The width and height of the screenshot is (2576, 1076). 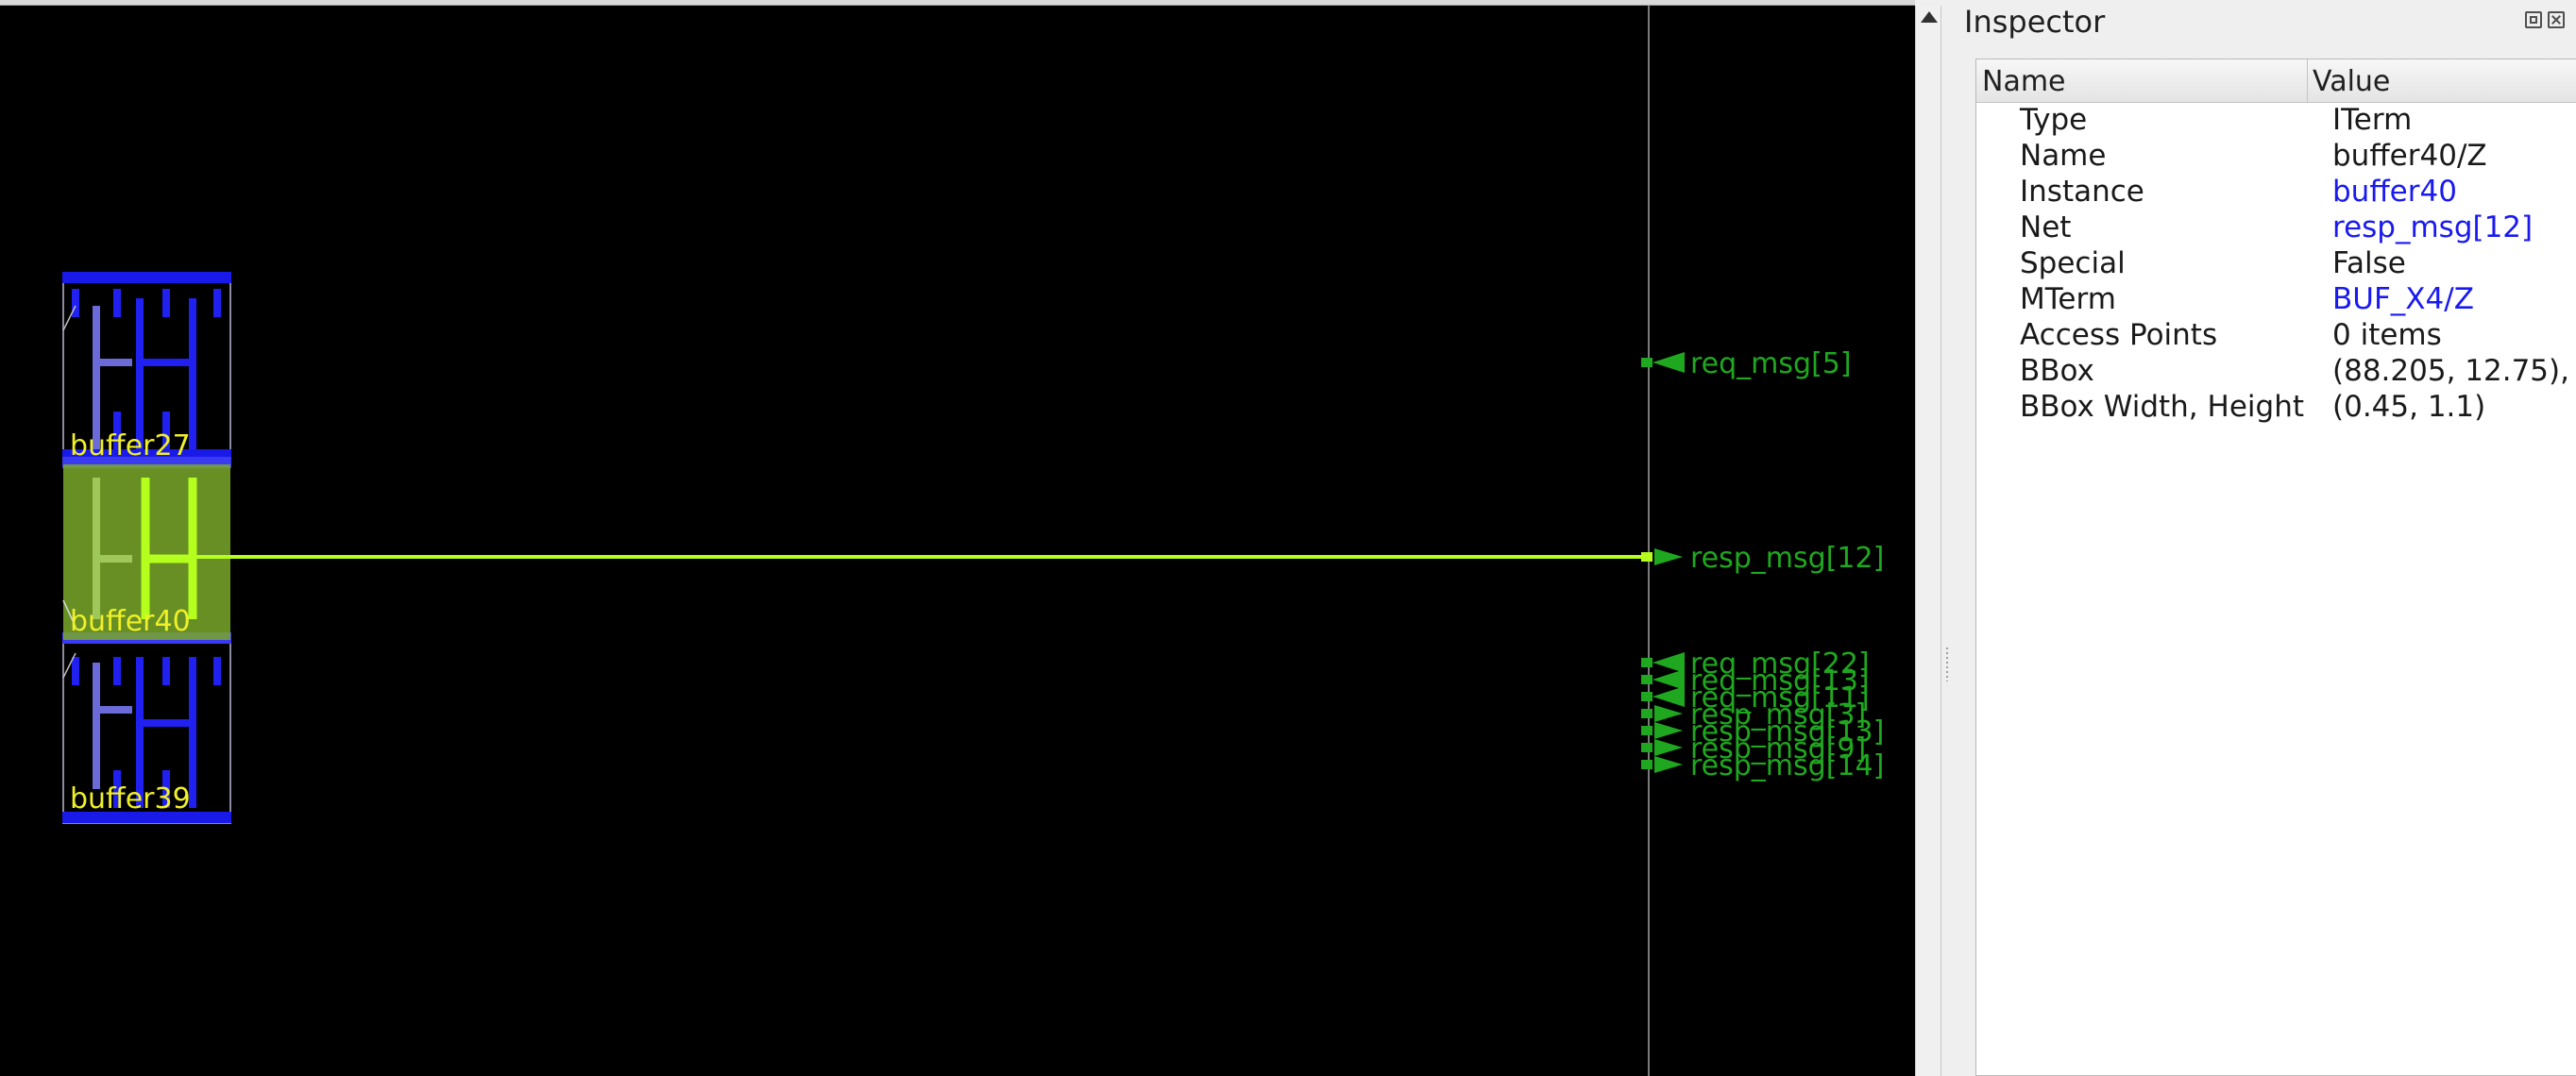 I want to click on property-row: Access Points 0 items, so click(x=2276, y=336).